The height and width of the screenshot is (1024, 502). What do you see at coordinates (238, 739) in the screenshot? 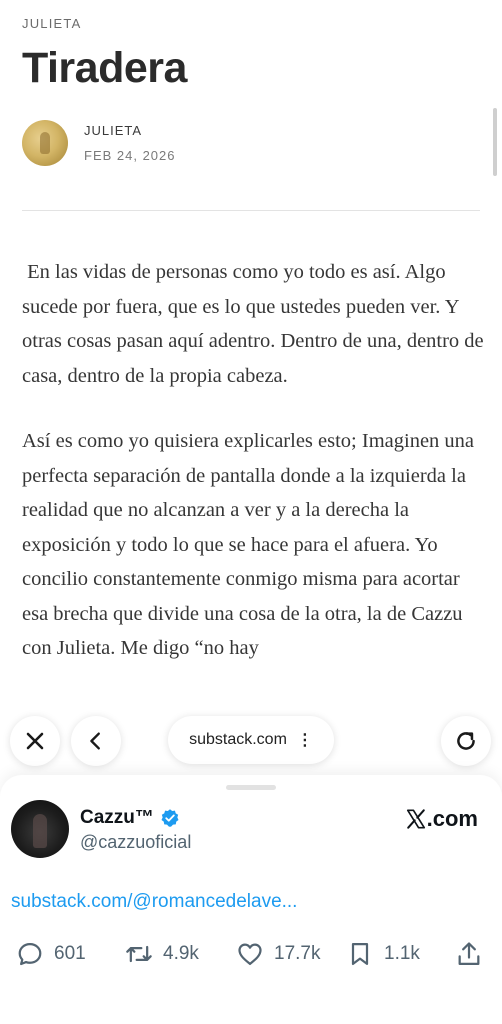
I see `url-text: substack.com` at bounding box center [238, 739].